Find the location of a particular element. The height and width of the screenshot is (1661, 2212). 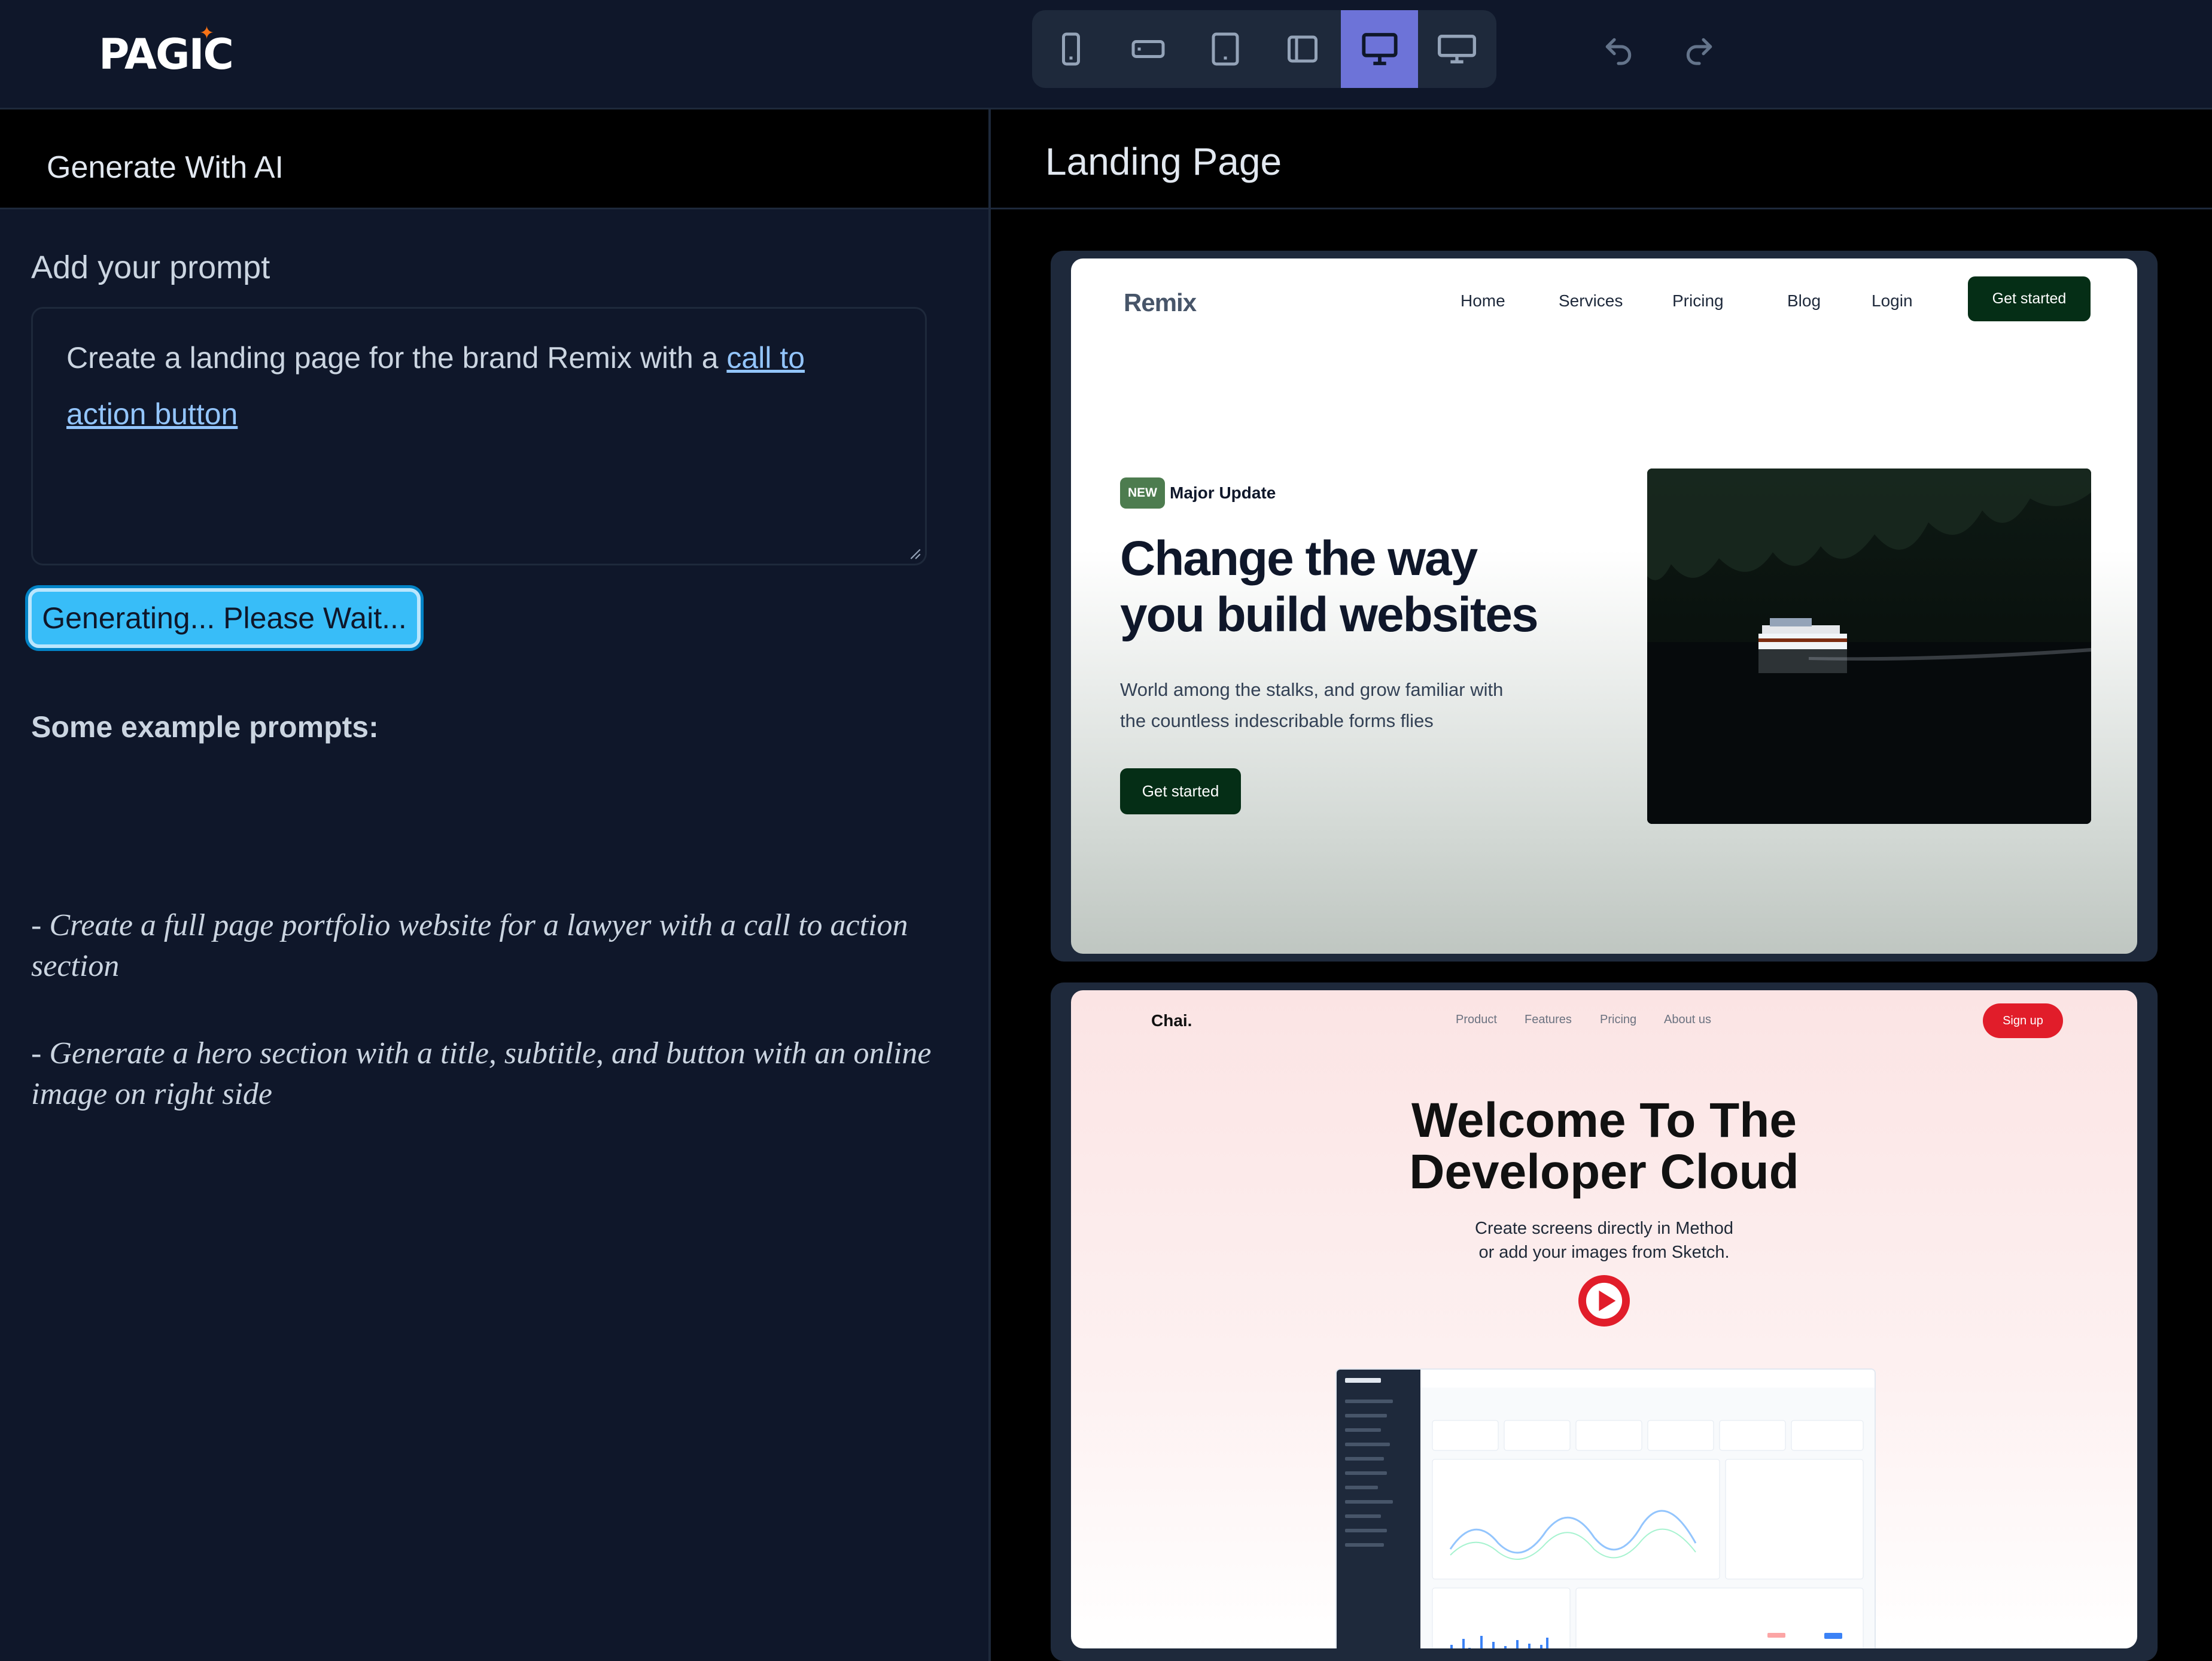

tablet-landscape-icon is located at coordinates (1302, 49).